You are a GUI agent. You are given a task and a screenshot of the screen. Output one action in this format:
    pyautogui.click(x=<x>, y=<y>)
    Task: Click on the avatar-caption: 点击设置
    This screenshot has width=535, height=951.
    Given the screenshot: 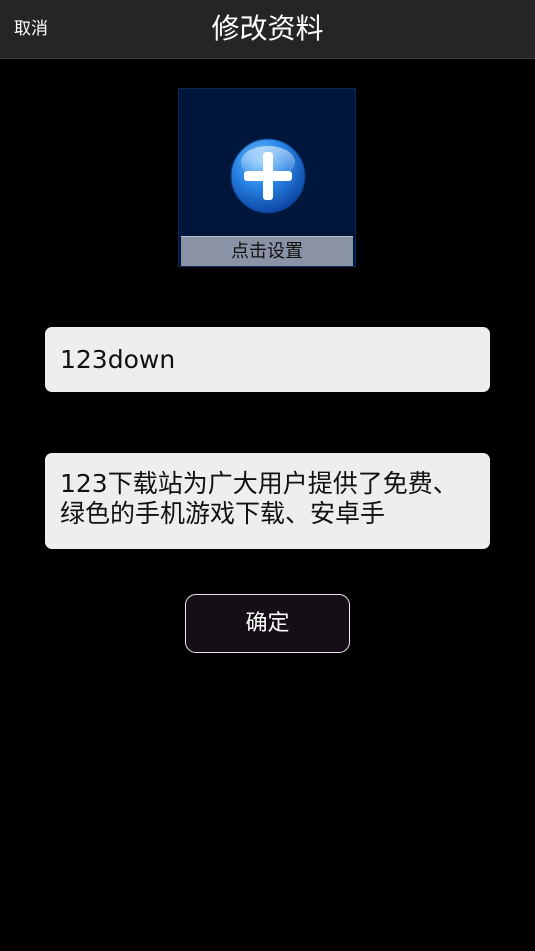 What is the action you would take?
    pyautogui.click(x=267, y=251)
    